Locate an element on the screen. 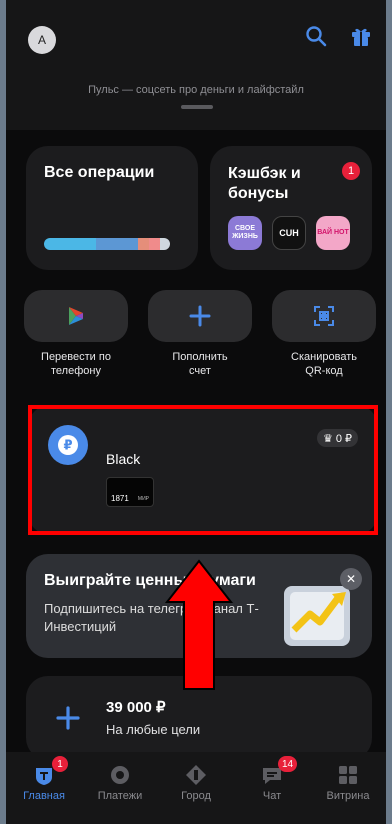  nav-home-label: Главная is located at coordinates (44, 796).